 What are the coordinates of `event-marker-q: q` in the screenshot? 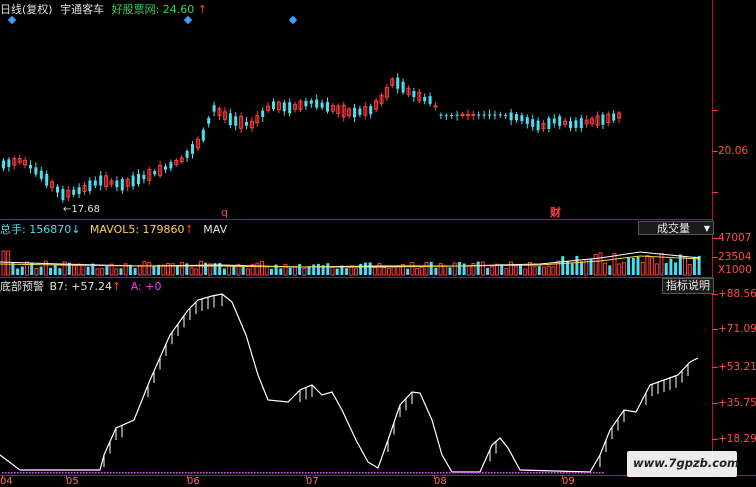 It's located at (224, 212).